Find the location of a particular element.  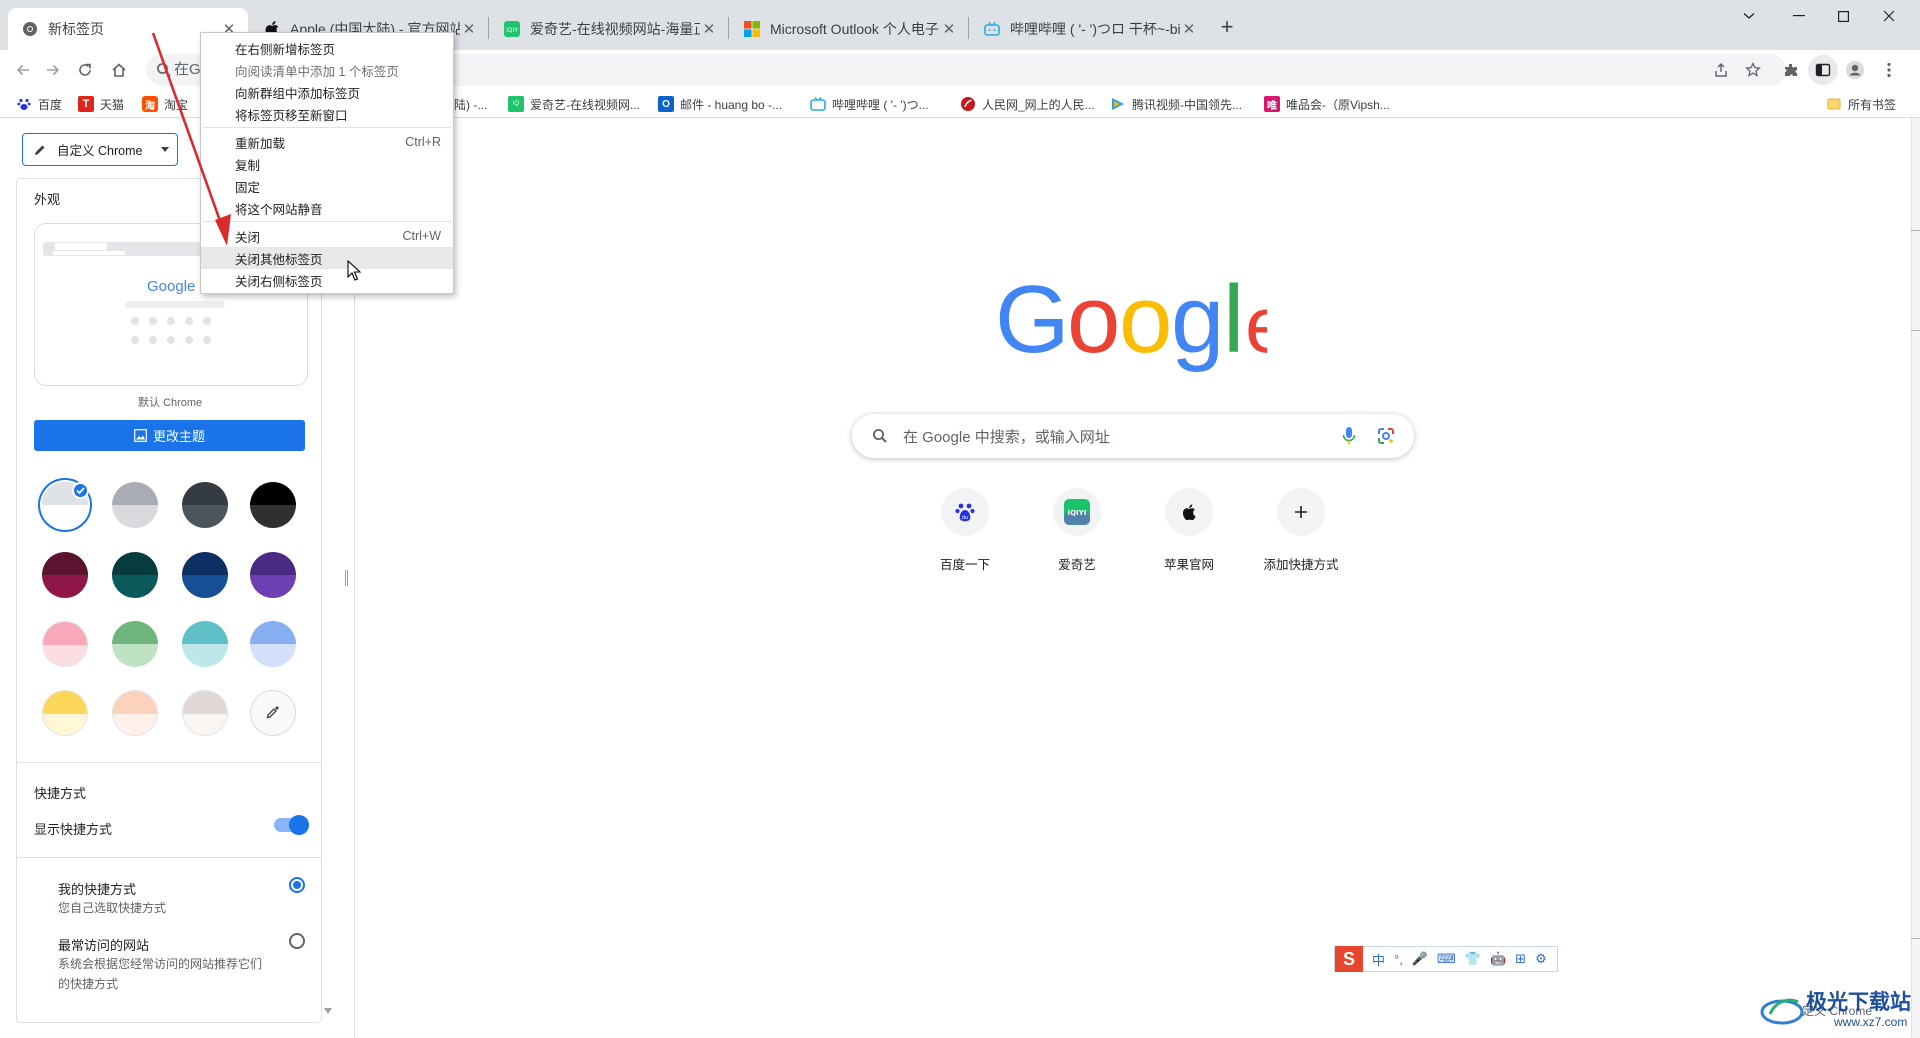

maximize-button is located at coordinates (1843, 16).